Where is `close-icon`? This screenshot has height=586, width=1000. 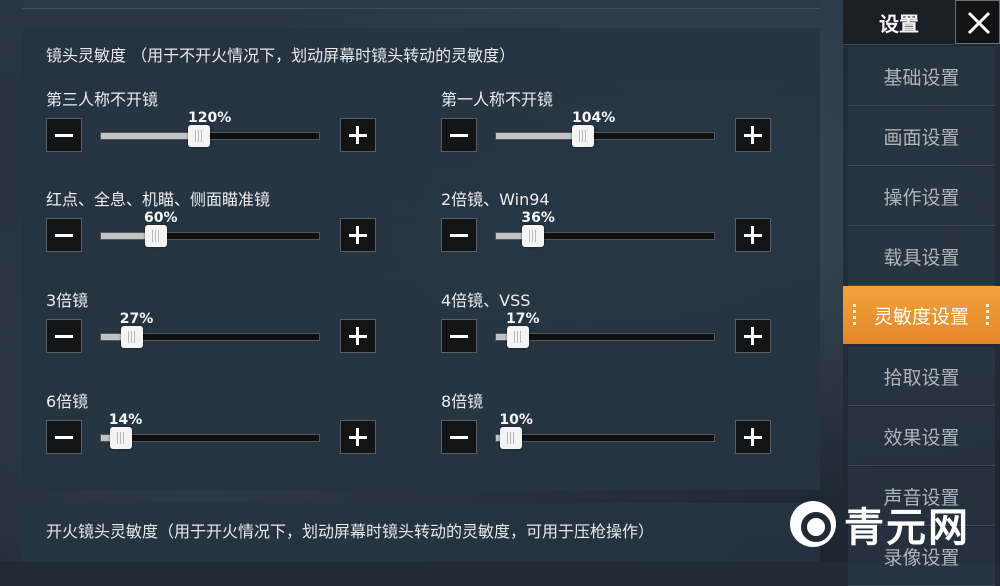
close-icon is located at coordinates (979, 23).